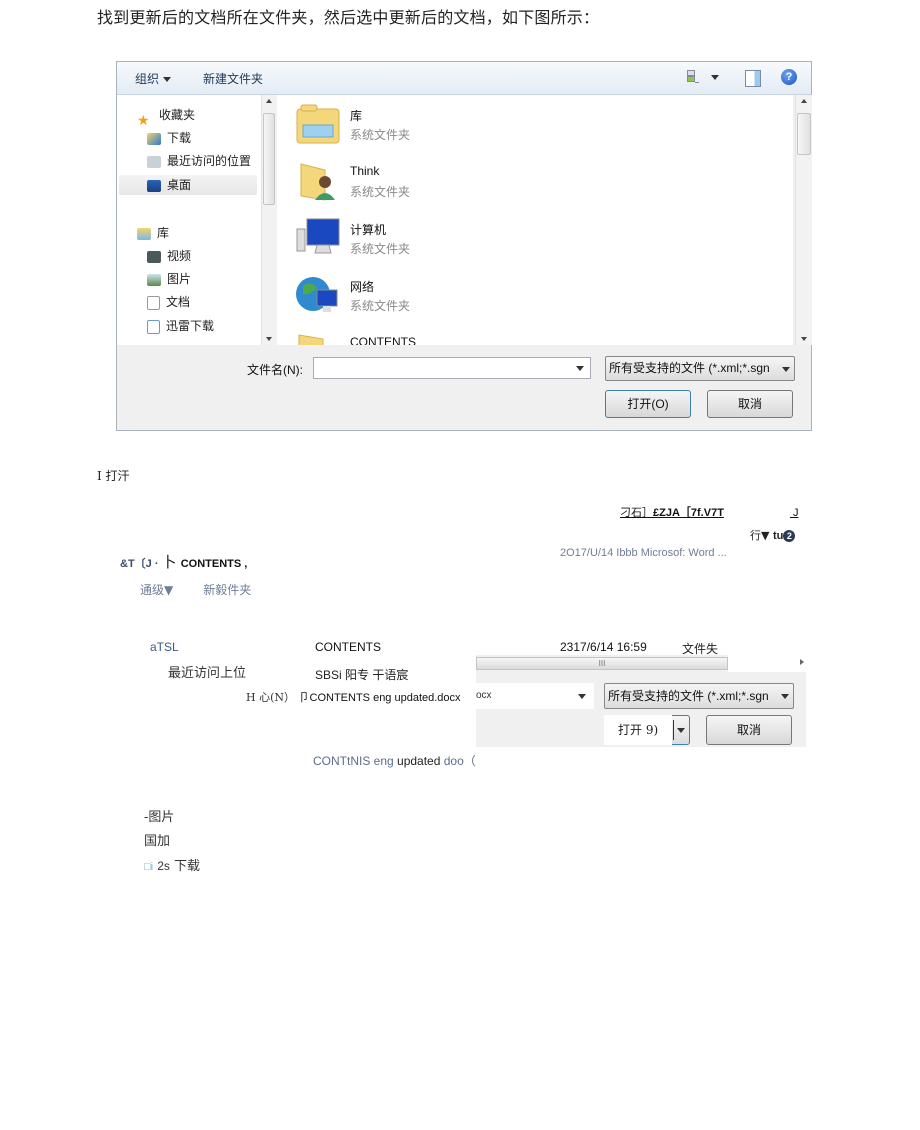 The height and width of the screenshot is (1130, 920). Describe the element at coordinates (149, 867) in the screenshot. I see `download-folder-icon: □i` at that location.